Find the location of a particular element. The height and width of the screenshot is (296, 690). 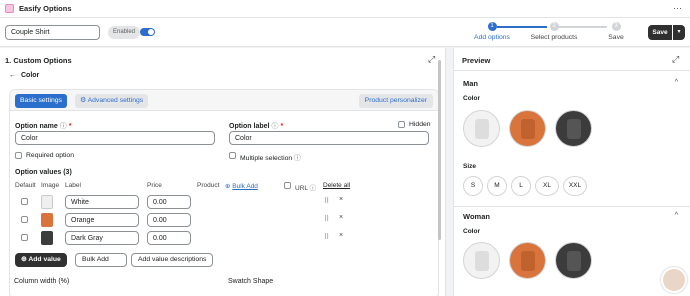

option-label-input: Color is located at coordinates (329, 138).